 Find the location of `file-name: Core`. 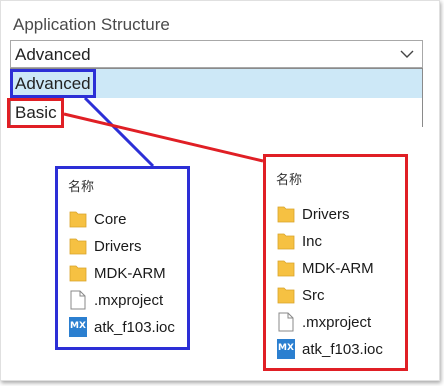

file-name: Core is located at coordinates (110, 219).